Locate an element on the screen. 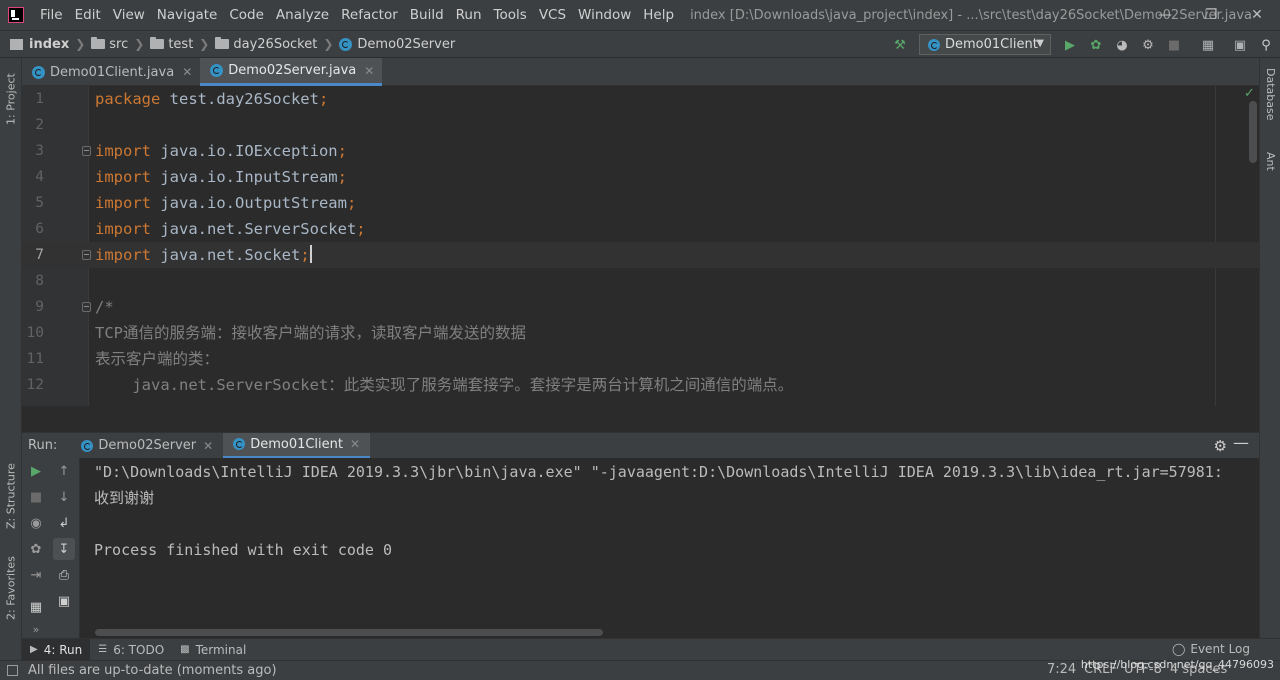 The width and height of the screenshot is (1280, 680). toggle-window-icon: ▣ is located at coordinates (1240, 45).